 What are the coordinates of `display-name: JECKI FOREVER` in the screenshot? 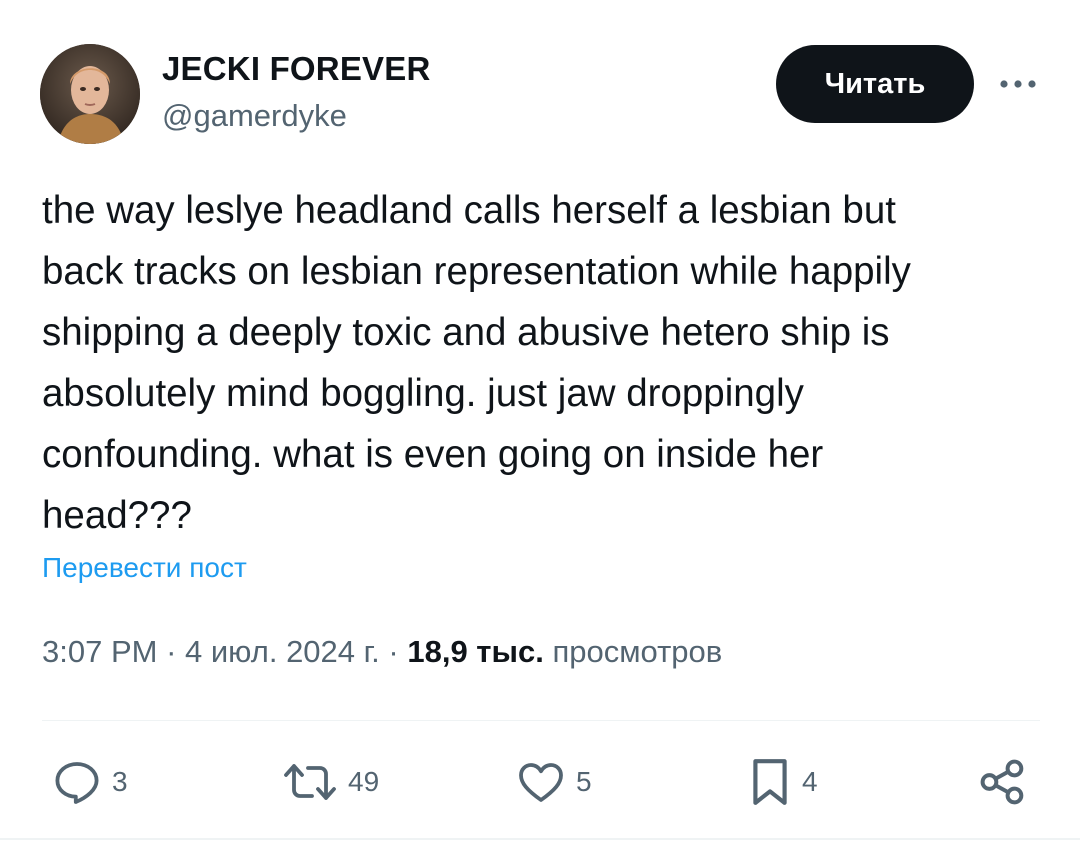 It's located at (296, 69).